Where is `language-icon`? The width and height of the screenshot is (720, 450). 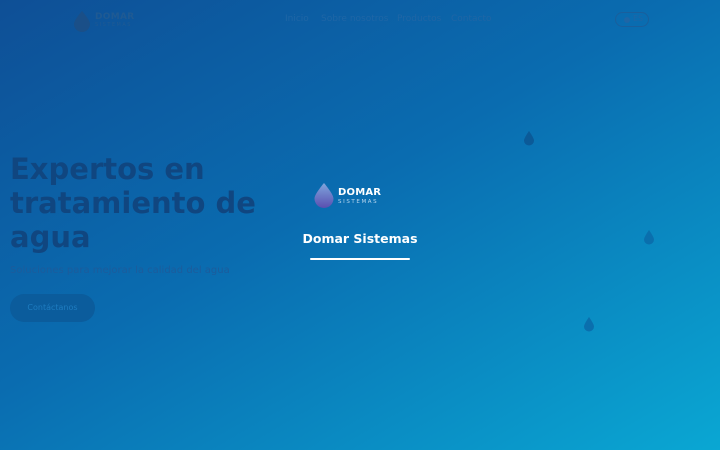
language-icon is located at coordinates (627, 20).